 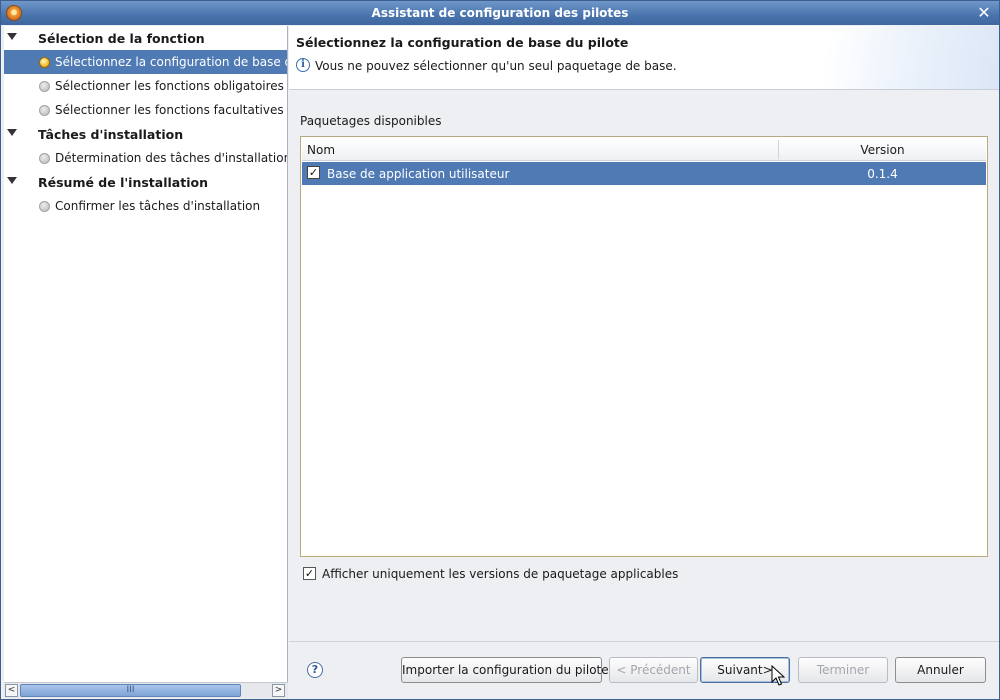 What do you see at coordinates (940, 670) in the screenshot?
I see `cancel-button: Annuler` at bounding box center [940, 670].